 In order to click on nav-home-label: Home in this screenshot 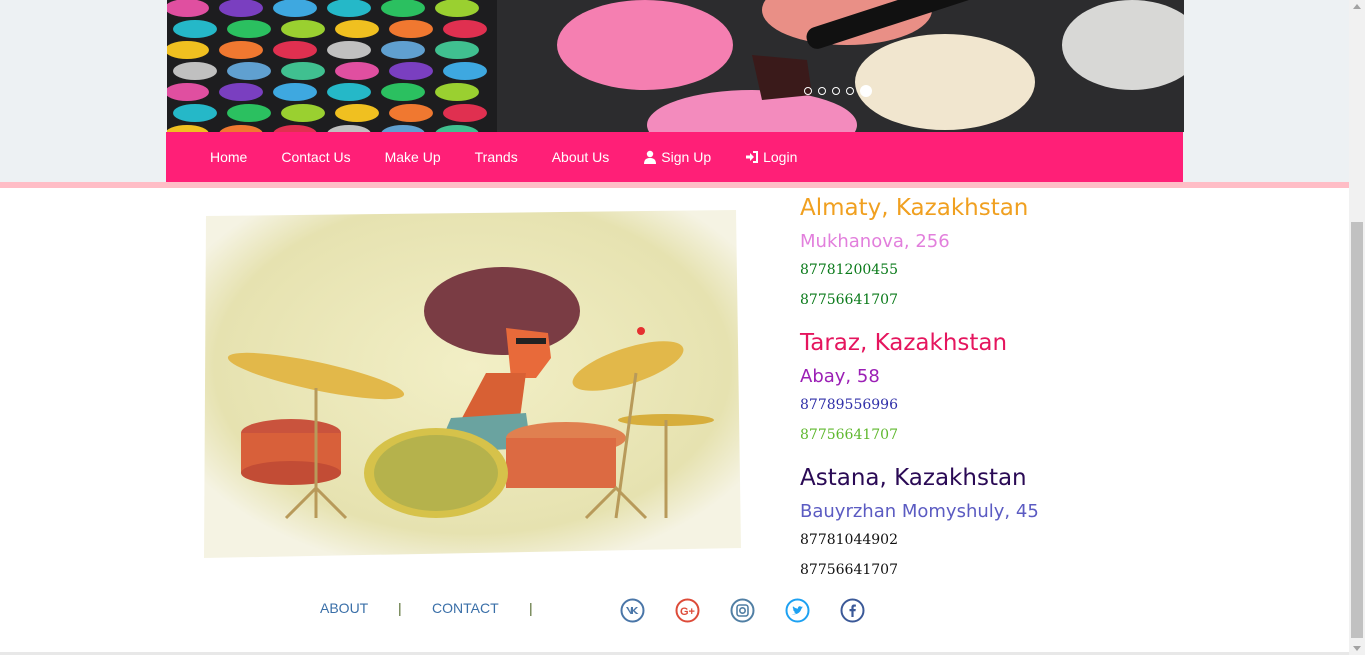, I will do `click(229, 157)`.